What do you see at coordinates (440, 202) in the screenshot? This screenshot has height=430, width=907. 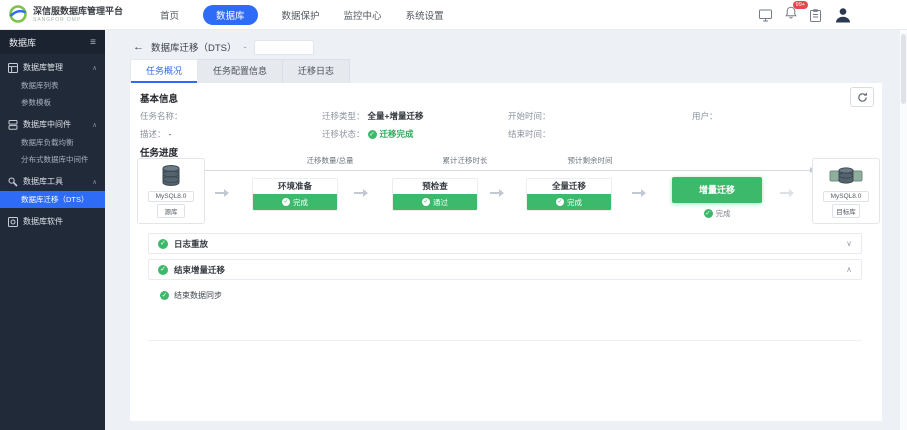 I see `stage-status: 通过` at bounding box center [440, 202].